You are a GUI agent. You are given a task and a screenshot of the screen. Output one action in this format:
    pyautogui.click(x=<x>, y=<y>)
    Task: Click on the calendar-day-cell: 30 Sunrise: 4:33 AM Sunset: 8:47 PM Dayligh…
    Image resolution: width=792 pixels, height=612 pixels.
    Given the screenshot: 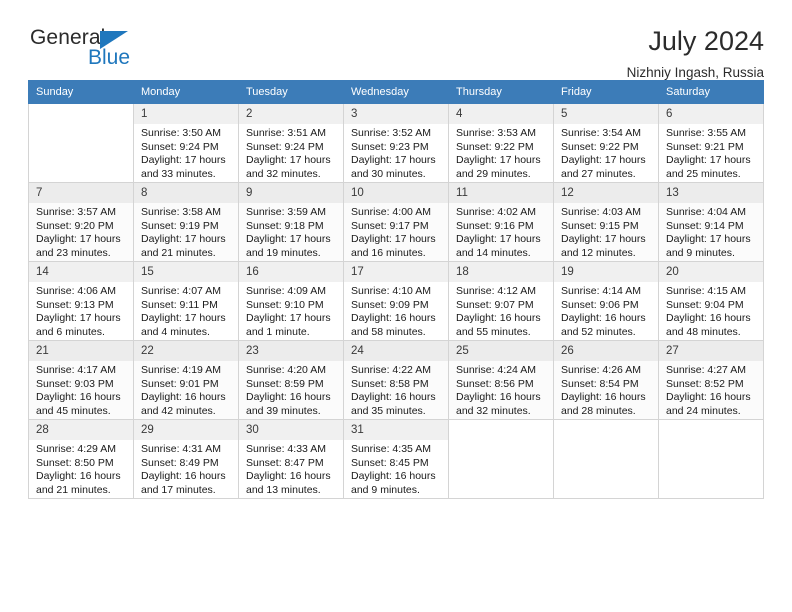 What is the action you would take?
    pyautogui.click(x=291, y=459)
    